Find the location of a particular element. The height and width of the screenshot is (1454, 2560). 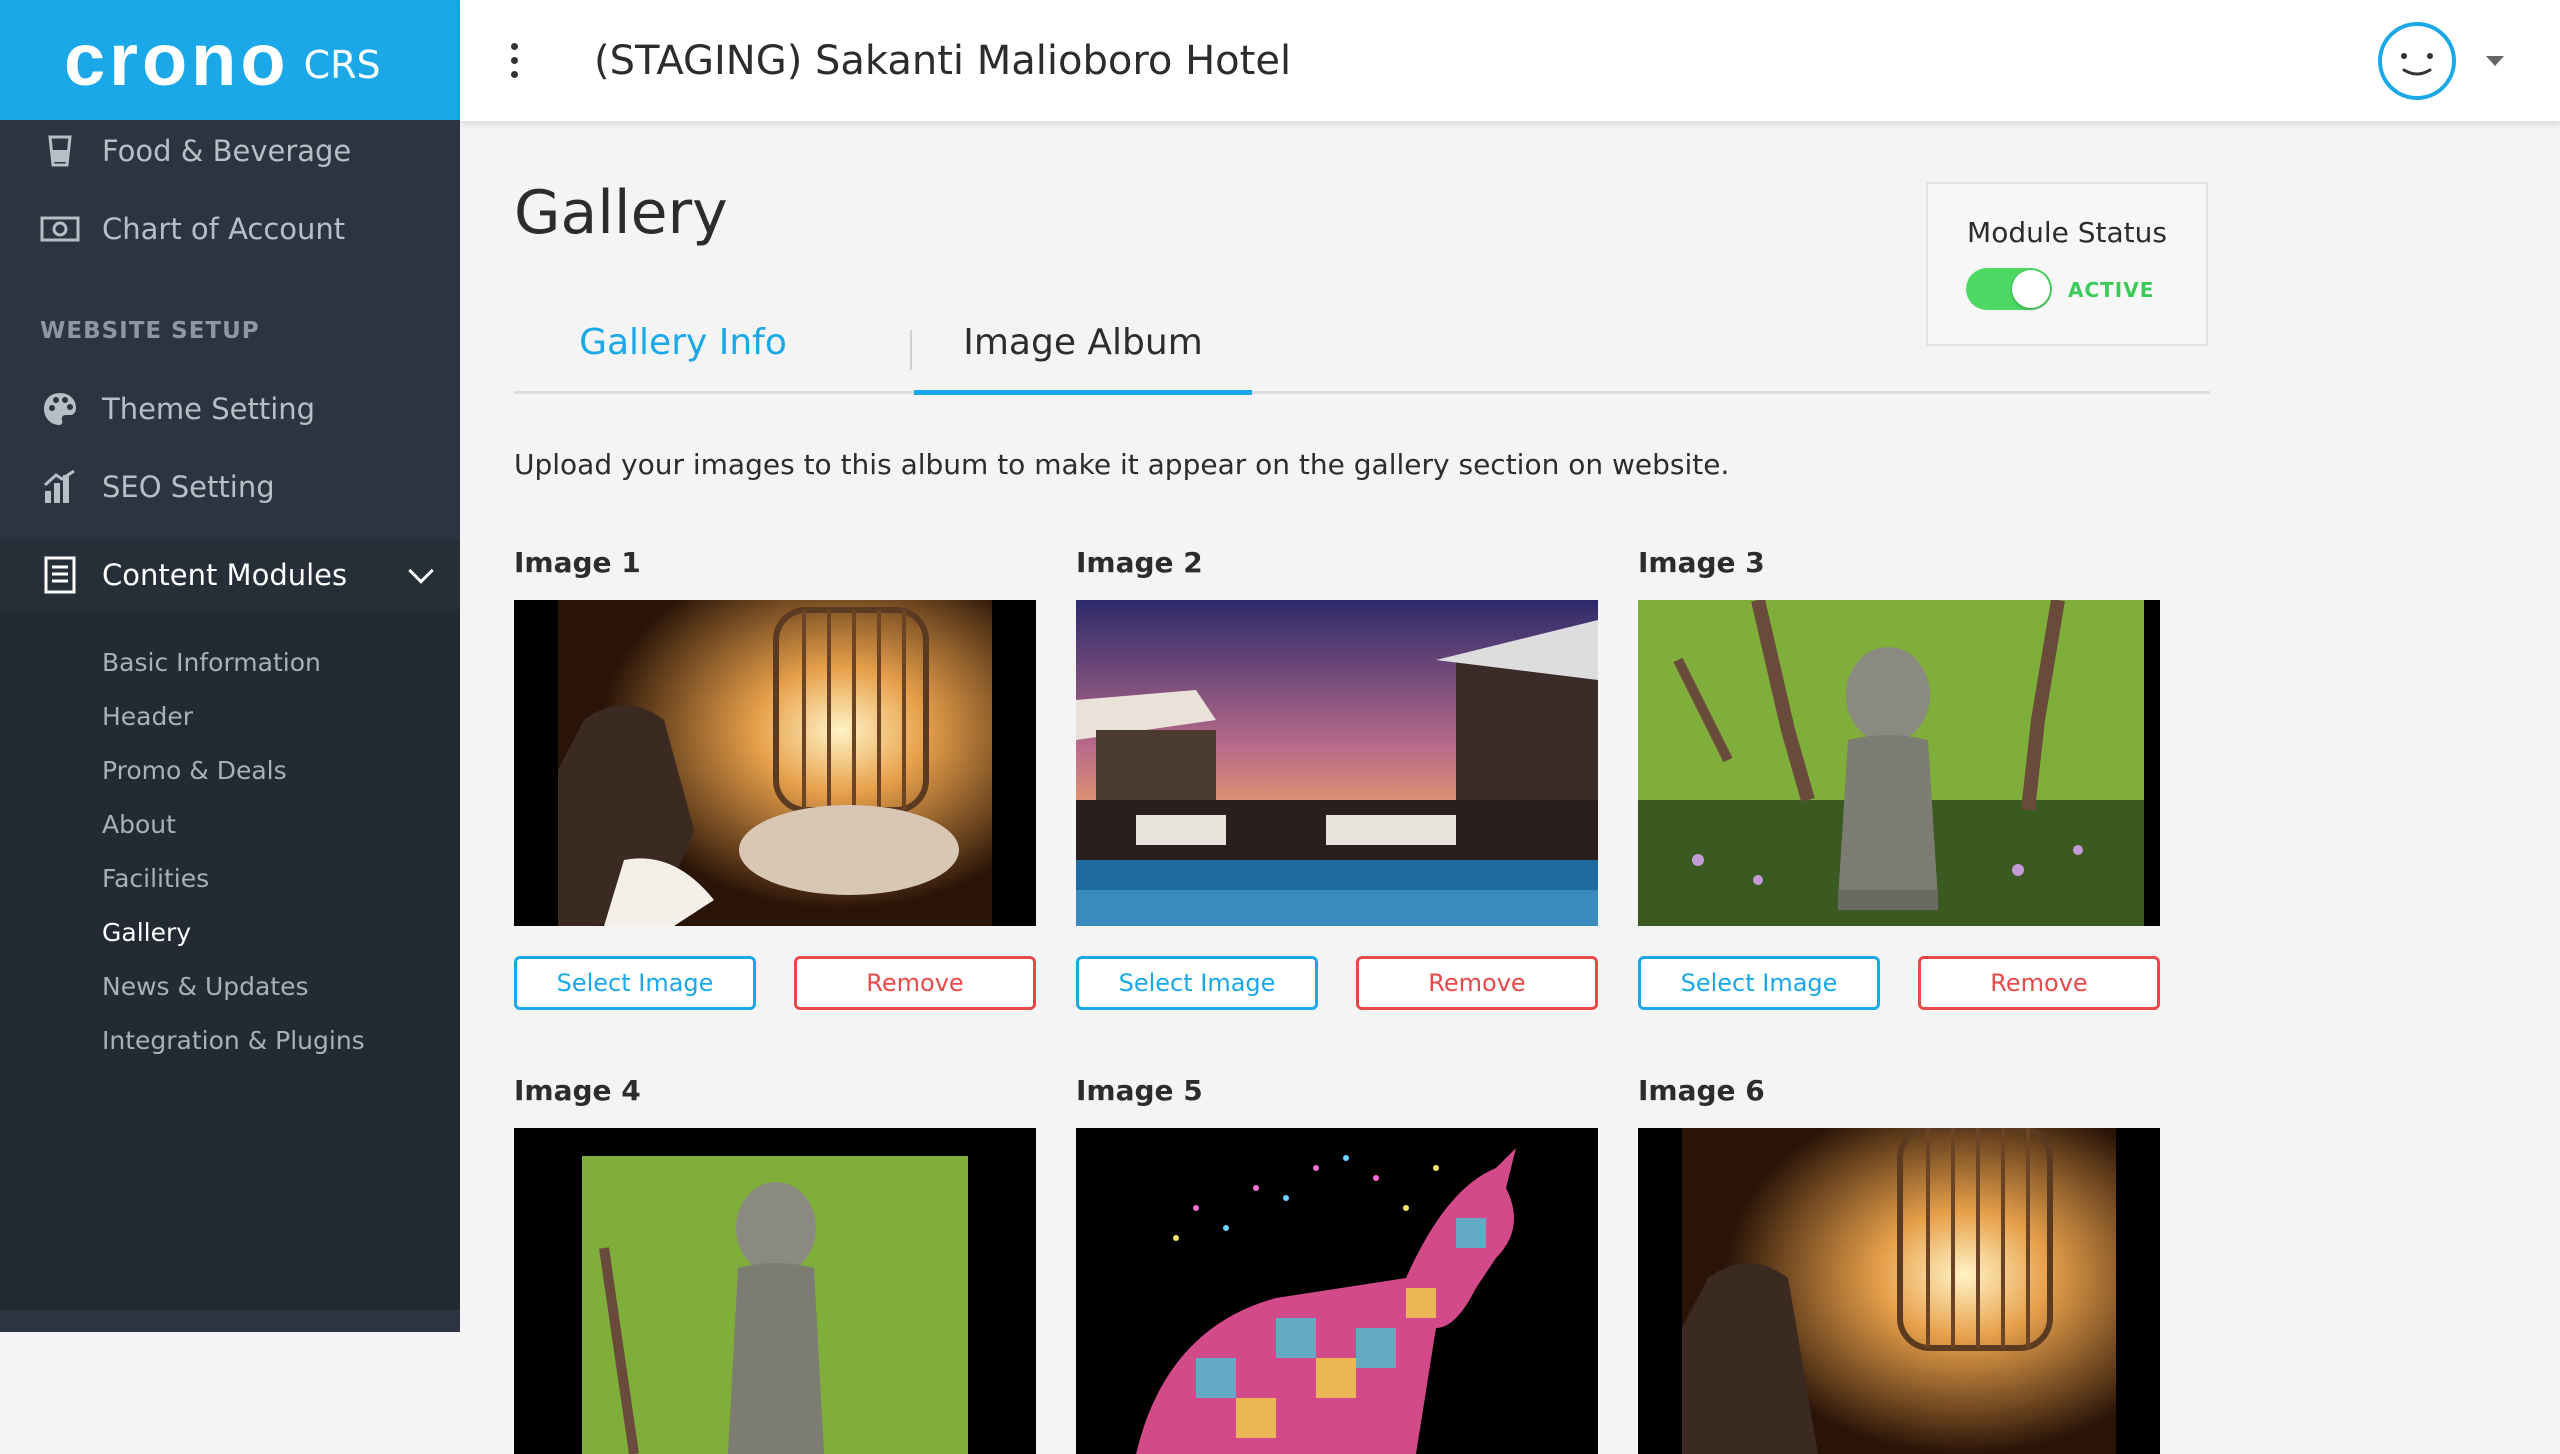

bar-chart-icon is located at coordinates (60, 487).